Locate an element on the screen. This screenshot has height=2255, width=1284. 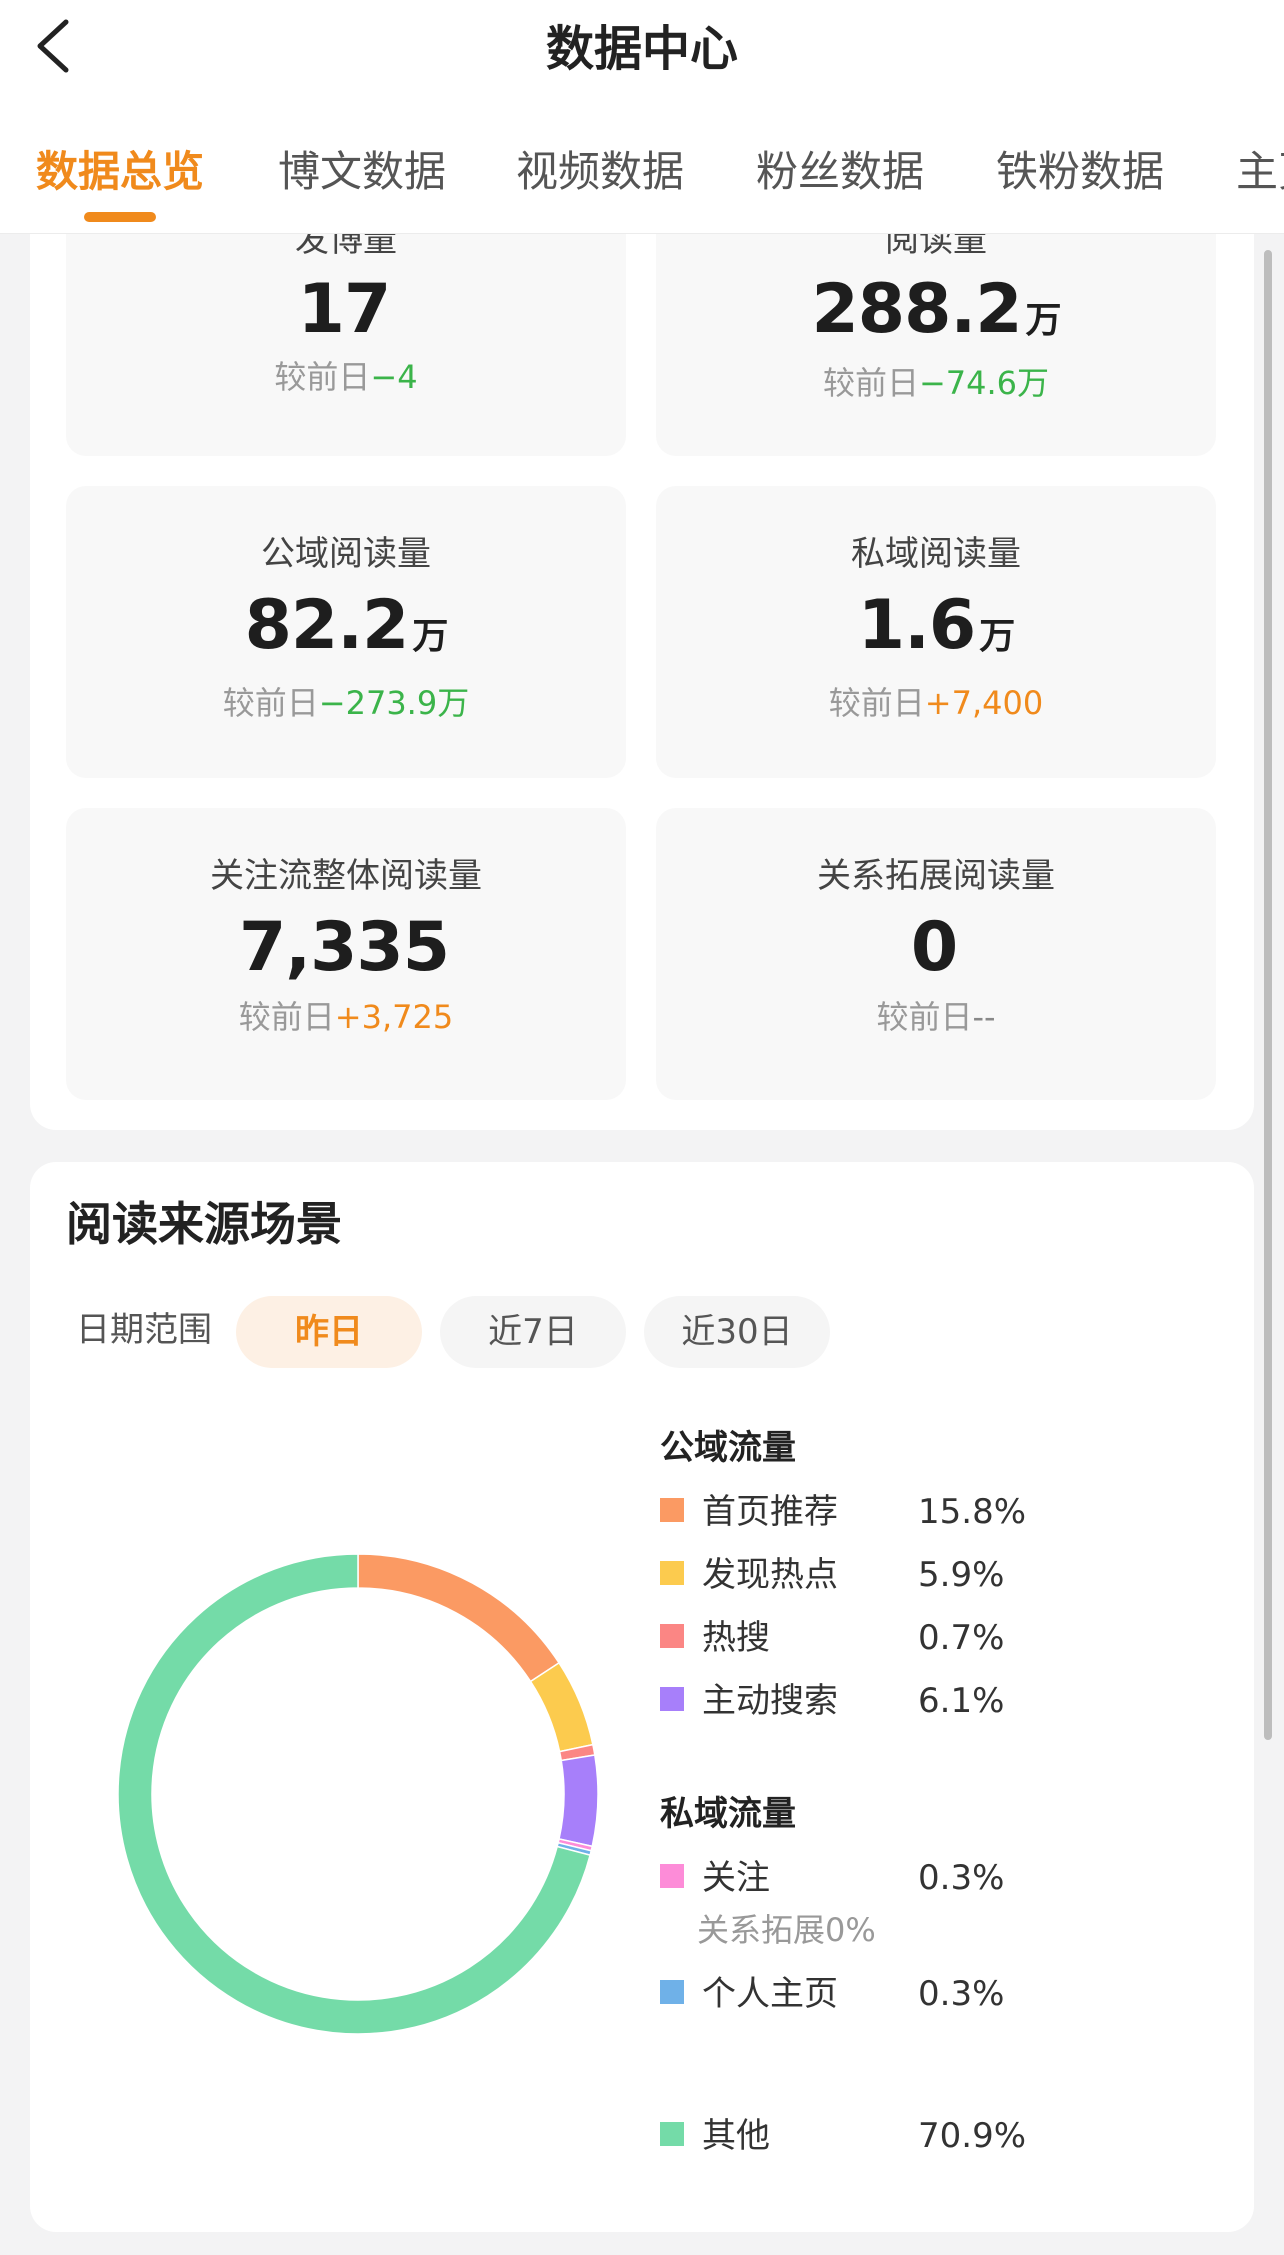
section-title: 阅读来源场景 is located at coordinates (204, 1224).